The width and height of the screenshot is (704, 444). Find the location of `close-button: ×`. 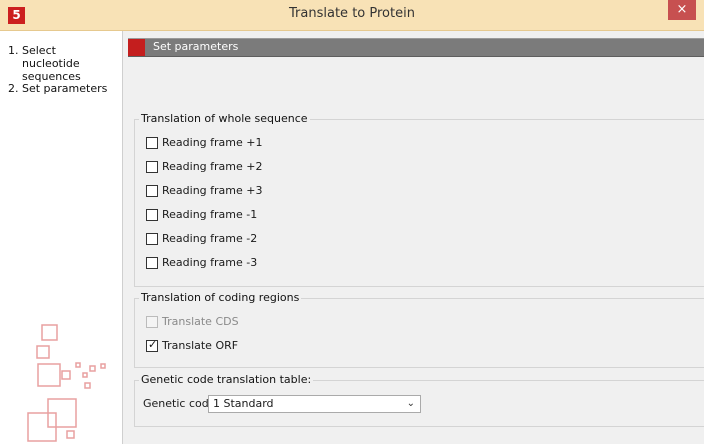

close-button: × is located at coordinates (682, 10).